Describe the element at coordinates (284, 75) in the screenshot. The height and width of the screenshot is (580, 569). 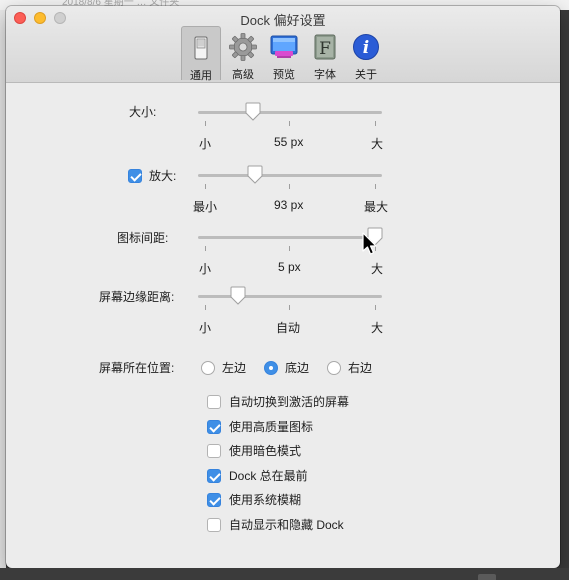
I see `tab-preview-label: 预览` at that location.